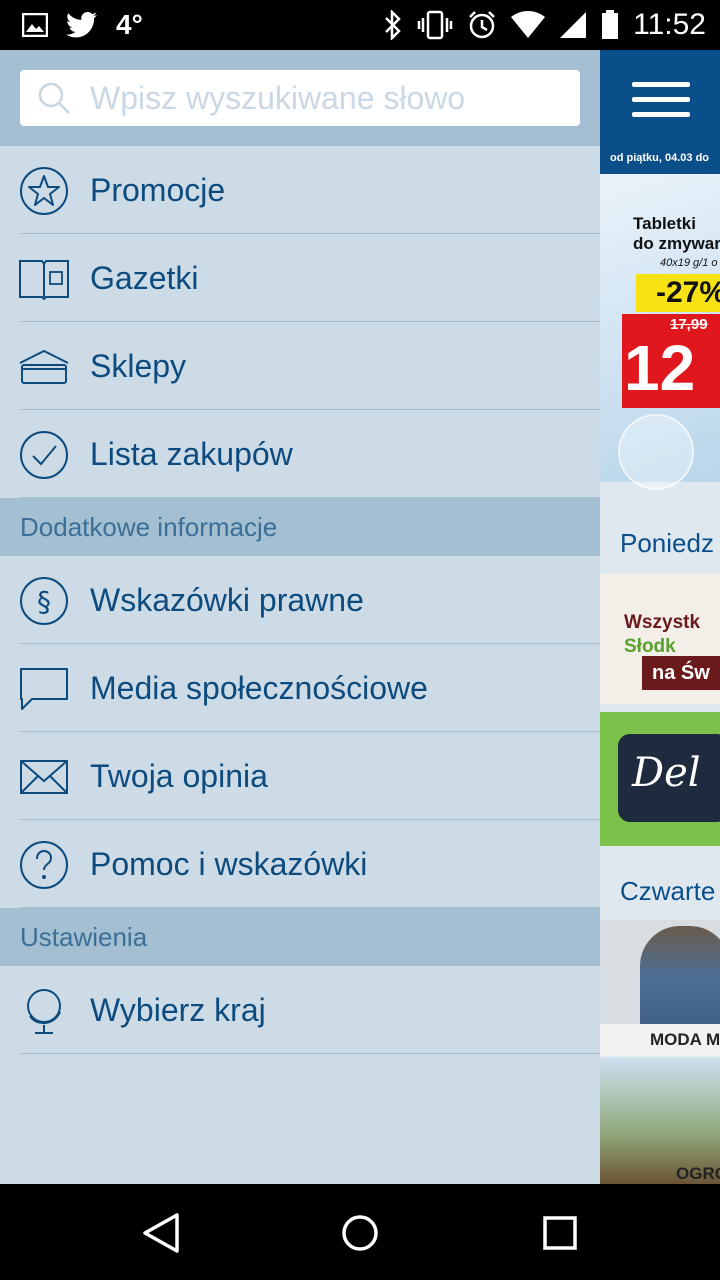 The image size is (720, 1280). What do you see at coordinates (35, 25) in the screenshot?
I see `image-icon` at bounding box center [35, 25].